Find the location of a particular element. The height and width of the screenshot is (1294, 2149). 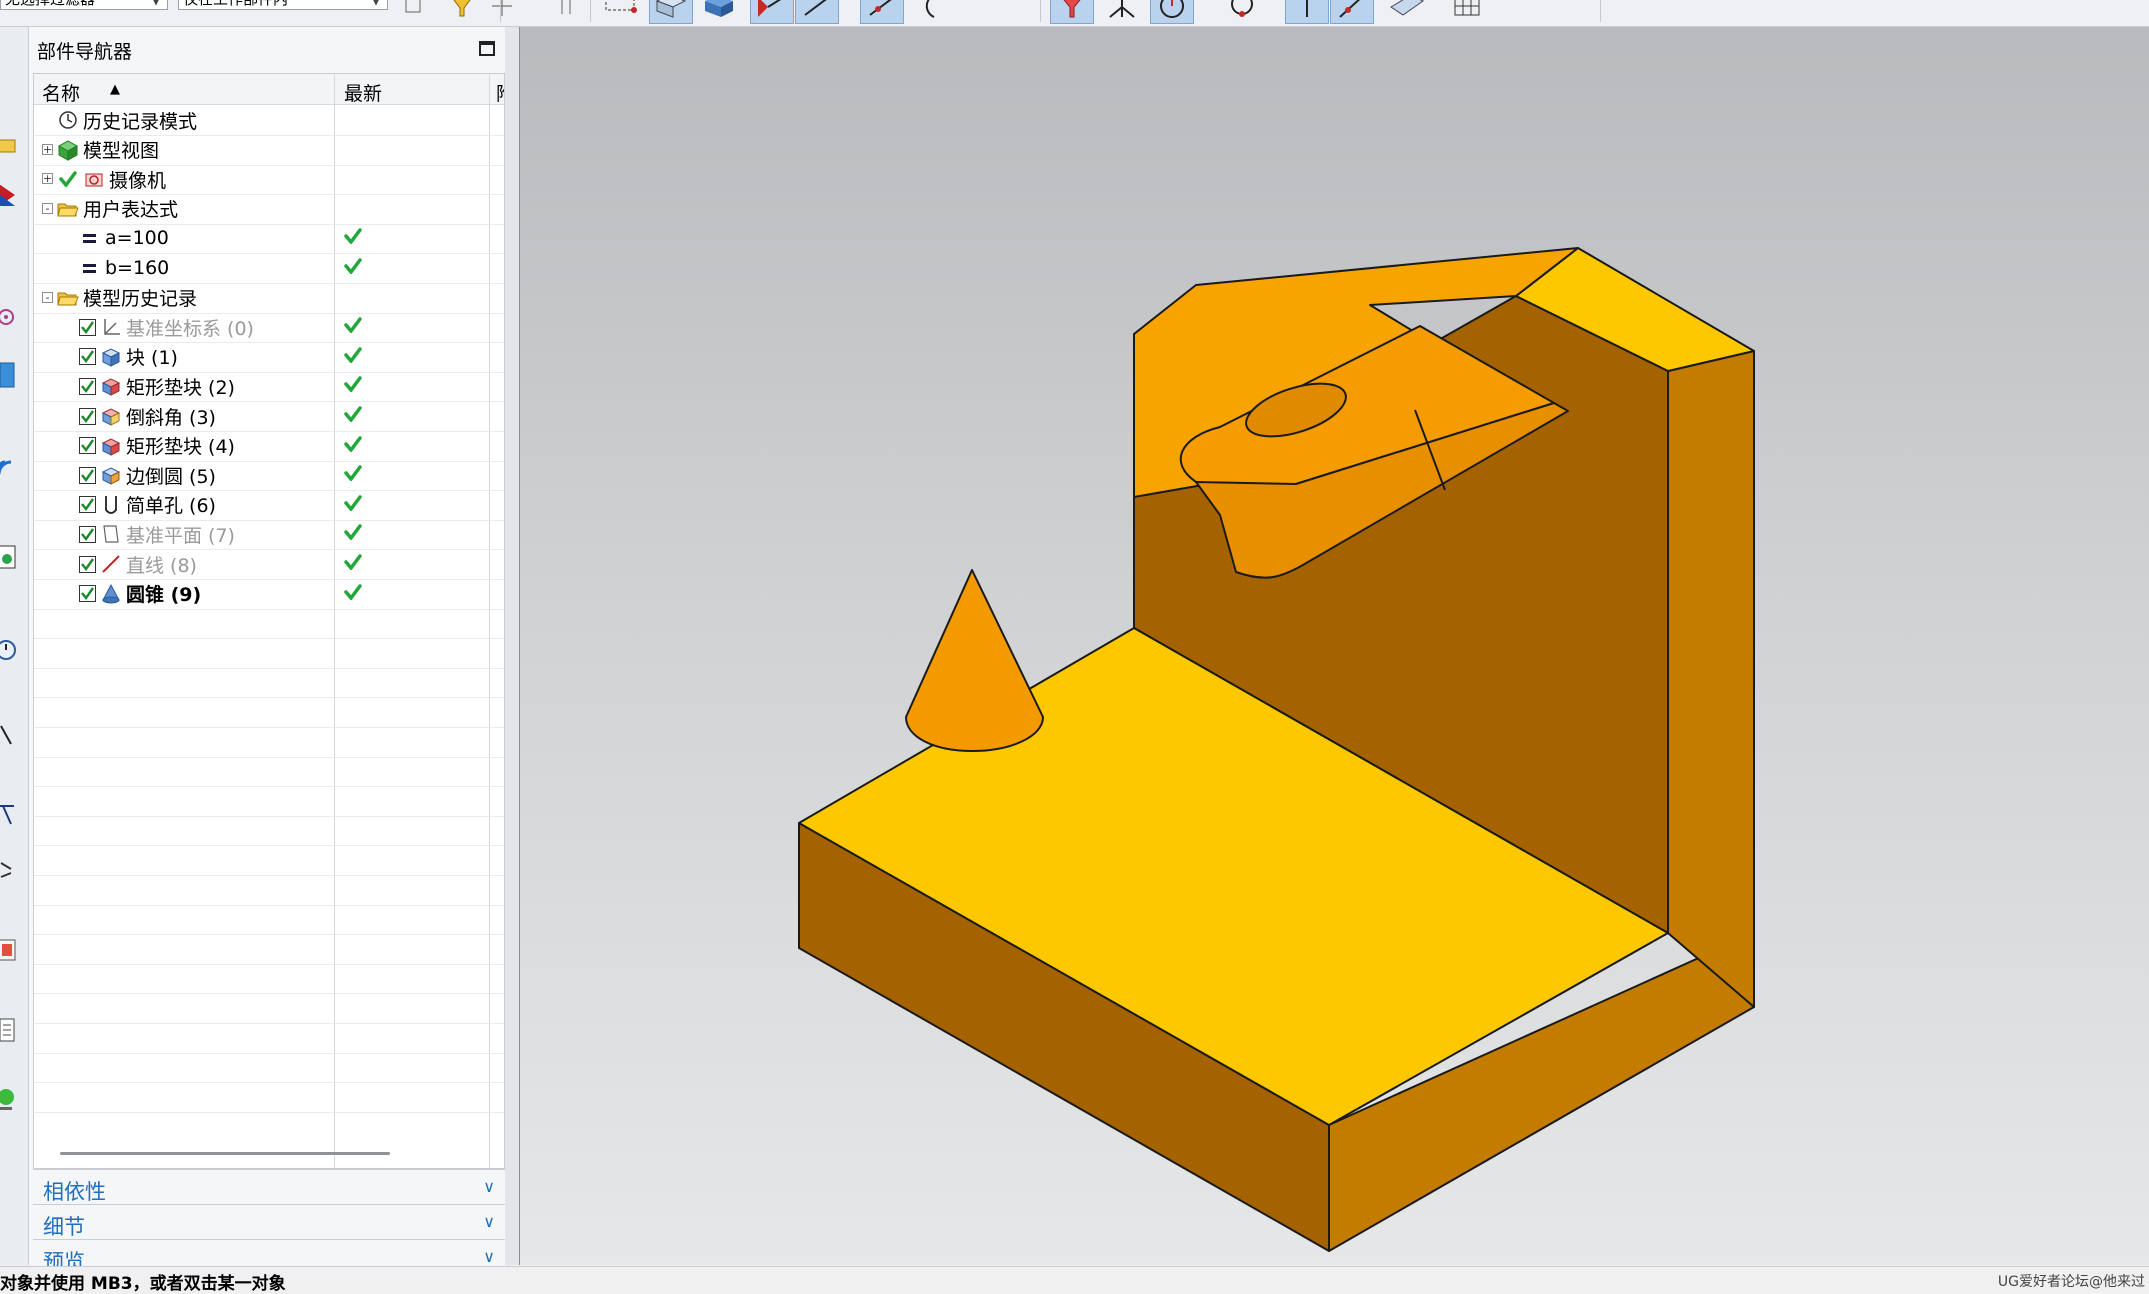

selection-scope-dropdown: 仅在工作部件内 ▼ is located at coordinates (283, 5).